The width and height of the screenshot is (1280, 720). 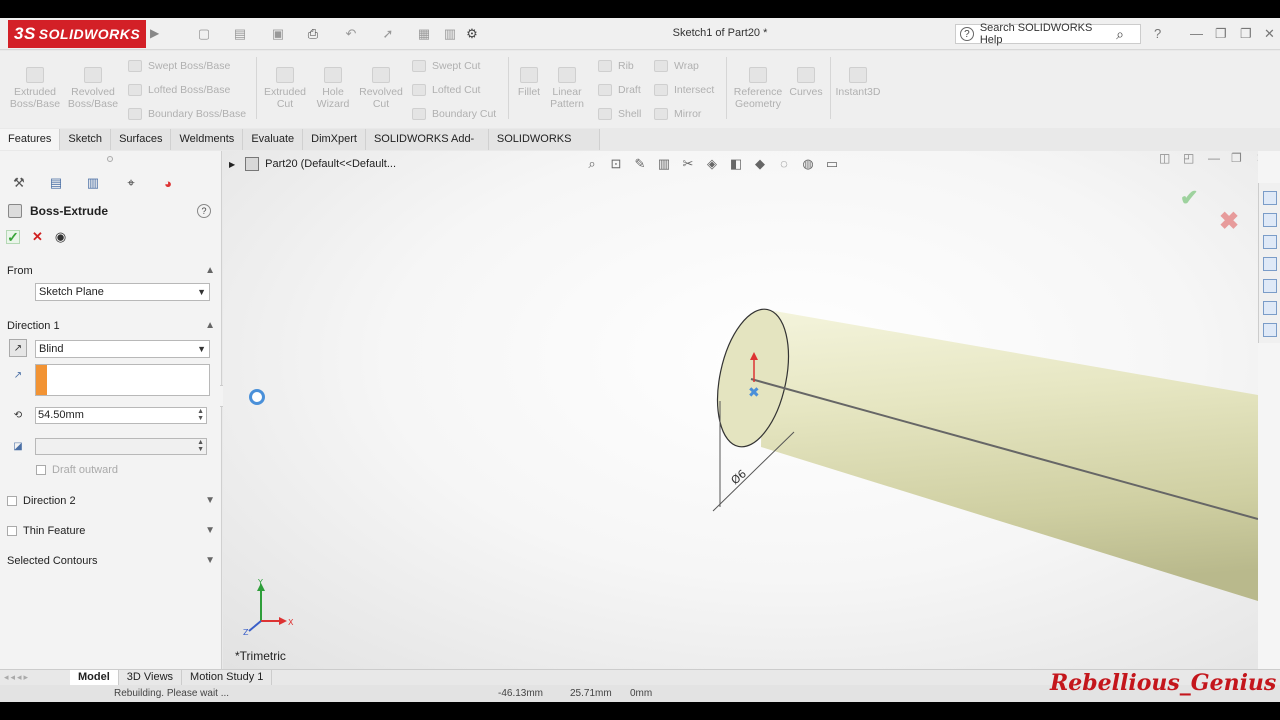 I want to click on revolved-cut-button: Revolved Cut, so click(x=381, y=88).